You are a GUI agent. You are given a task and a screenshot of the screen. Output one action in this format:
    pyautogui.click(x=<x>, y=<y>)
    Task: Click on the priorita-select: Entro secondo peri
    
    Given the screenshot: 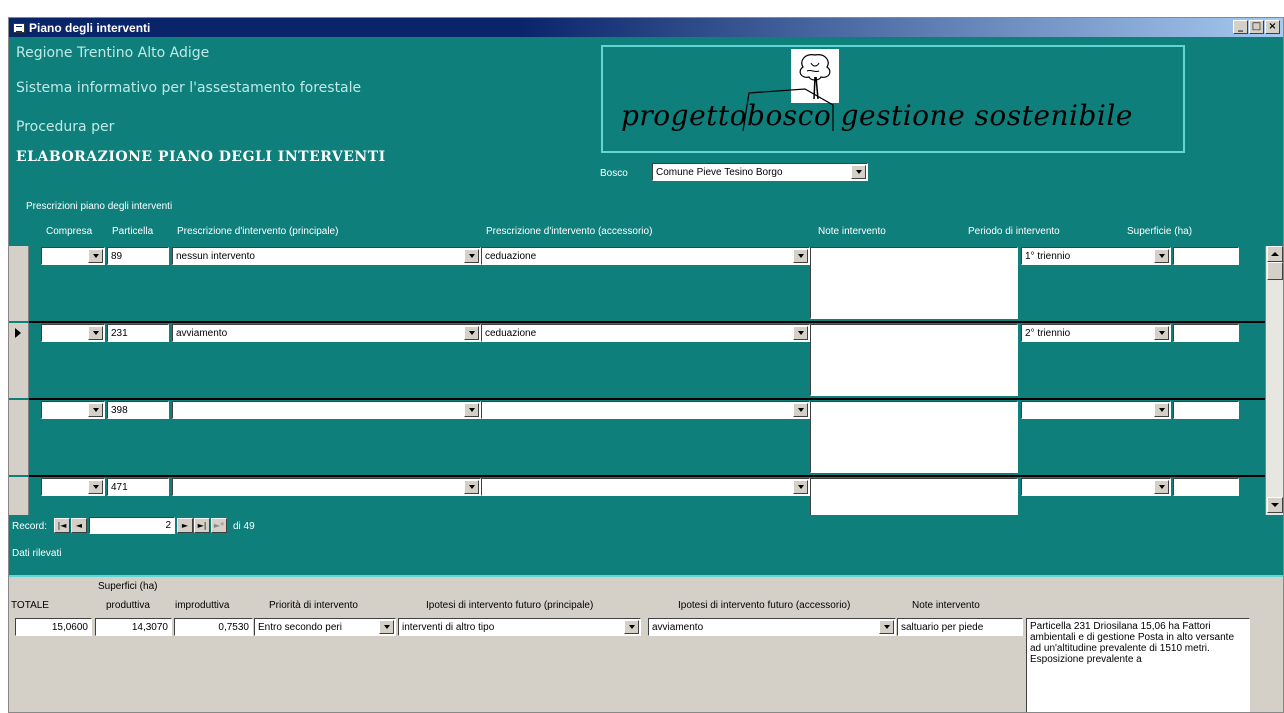 What is the action you would take?
    pyautogui.click(x=325, y=627)
    